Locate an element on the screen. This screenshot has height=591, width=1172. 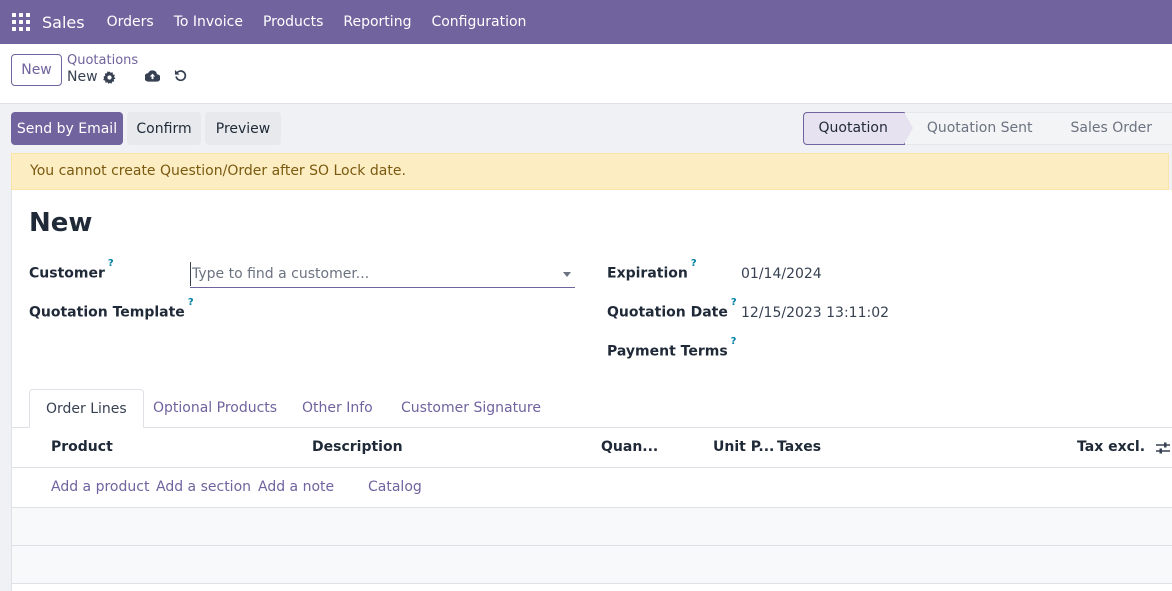
stage-quotation-label: Quotation is located at coordinates (853, 128).